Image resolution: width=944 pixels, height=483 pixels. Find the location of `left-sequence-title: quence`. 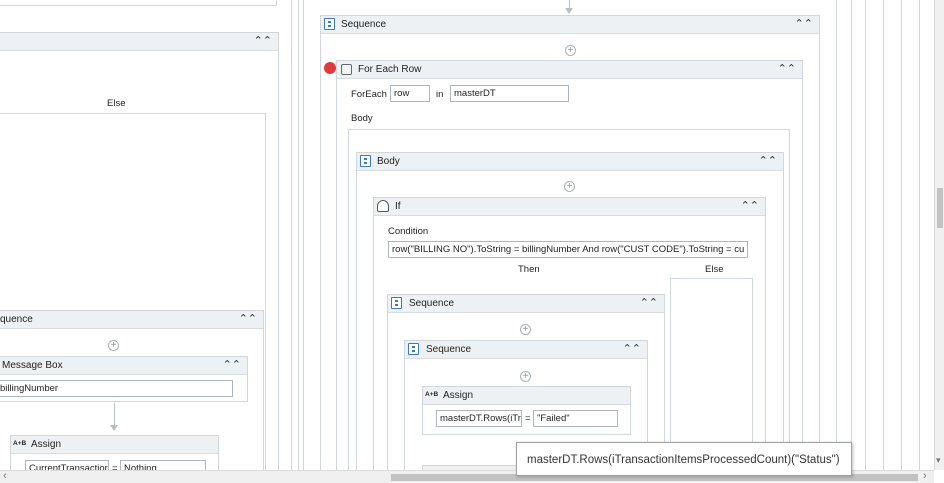

left-sequence-title: quence is located at coordinates (16, 319).